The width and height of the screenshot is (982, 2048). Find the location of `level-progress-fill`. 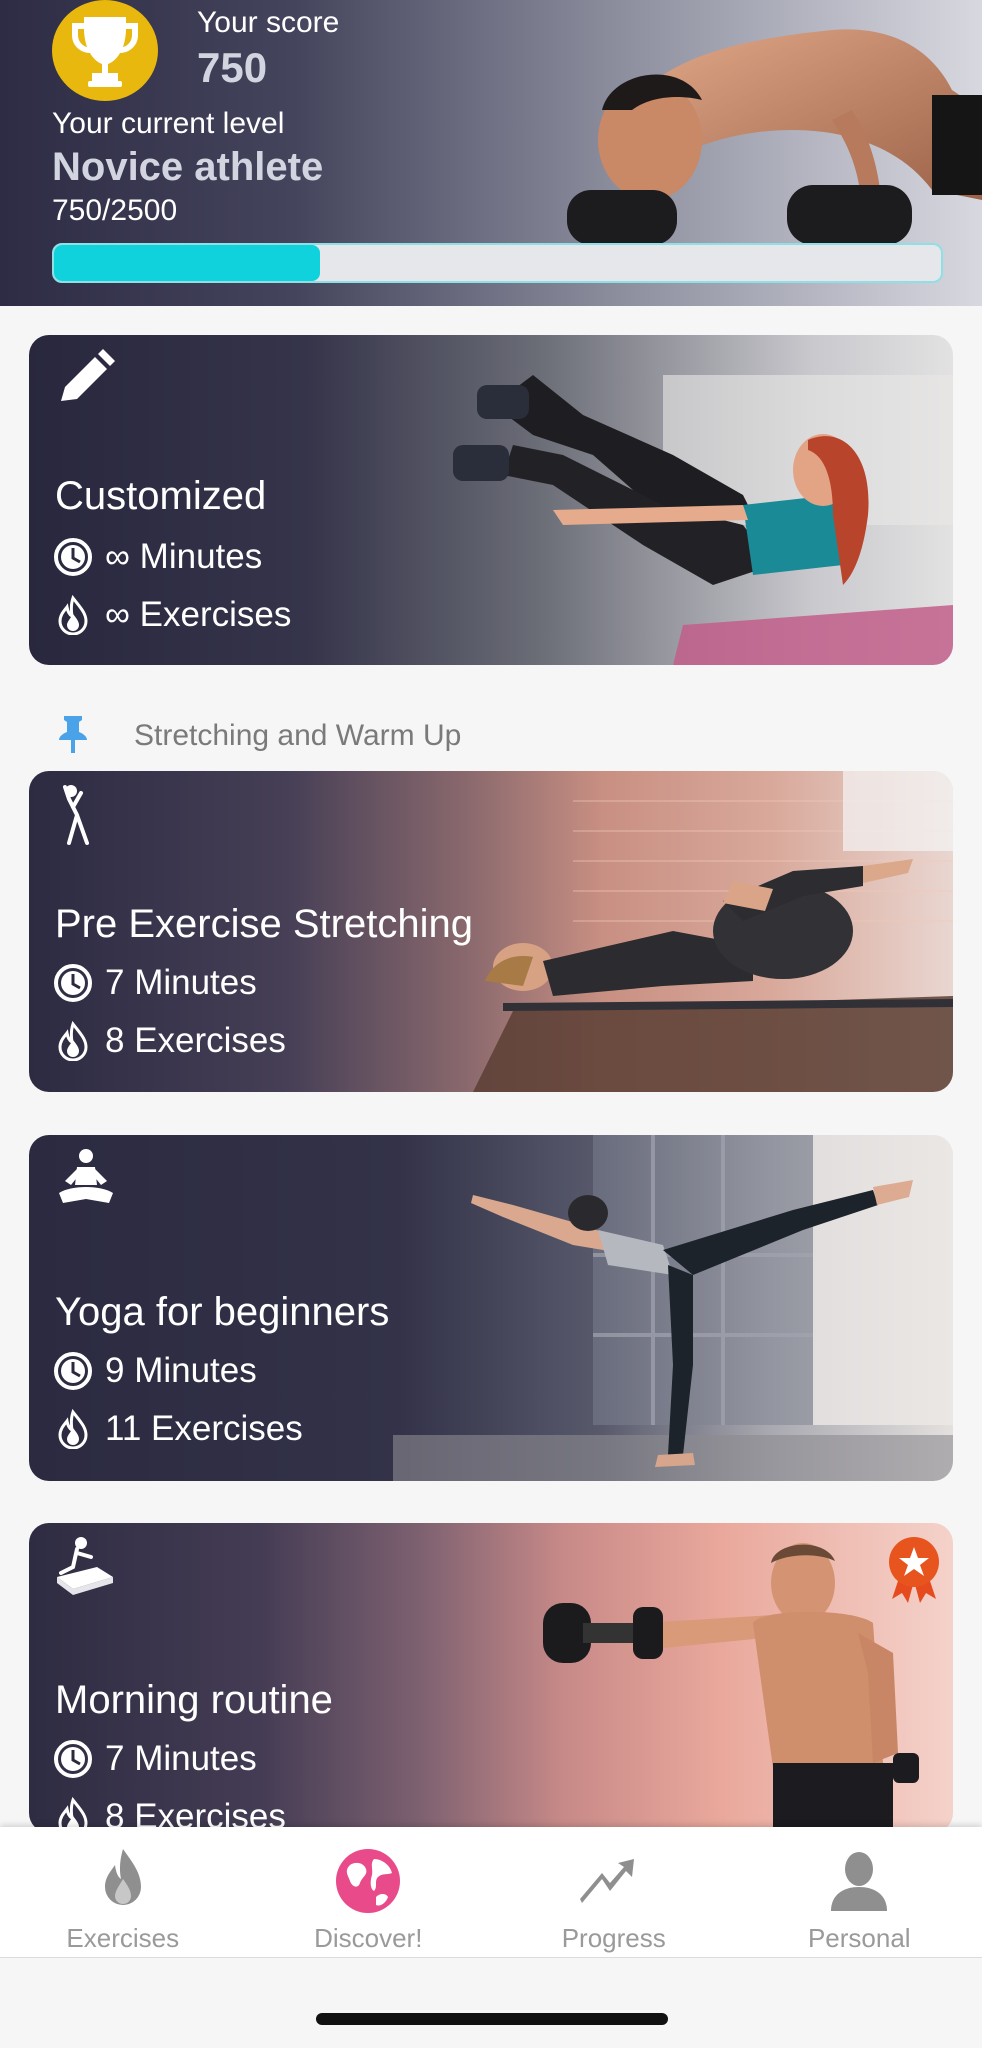

level-progress-fill is located at coordinates (187, 263).